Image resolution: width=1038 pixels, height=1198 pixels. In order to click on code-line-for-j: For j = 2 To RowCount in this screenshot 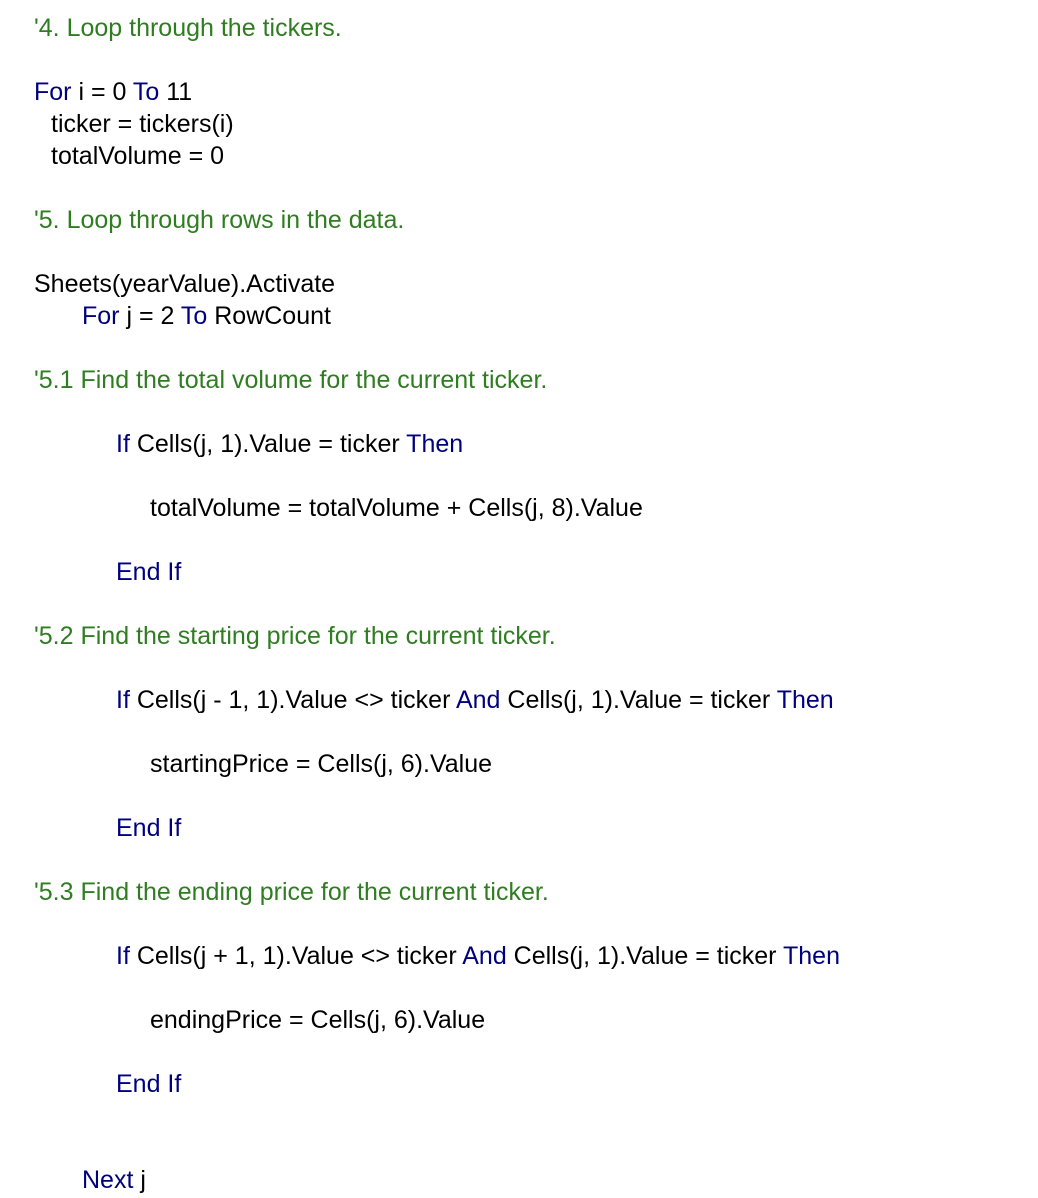, I will do `click(206, 316)`.